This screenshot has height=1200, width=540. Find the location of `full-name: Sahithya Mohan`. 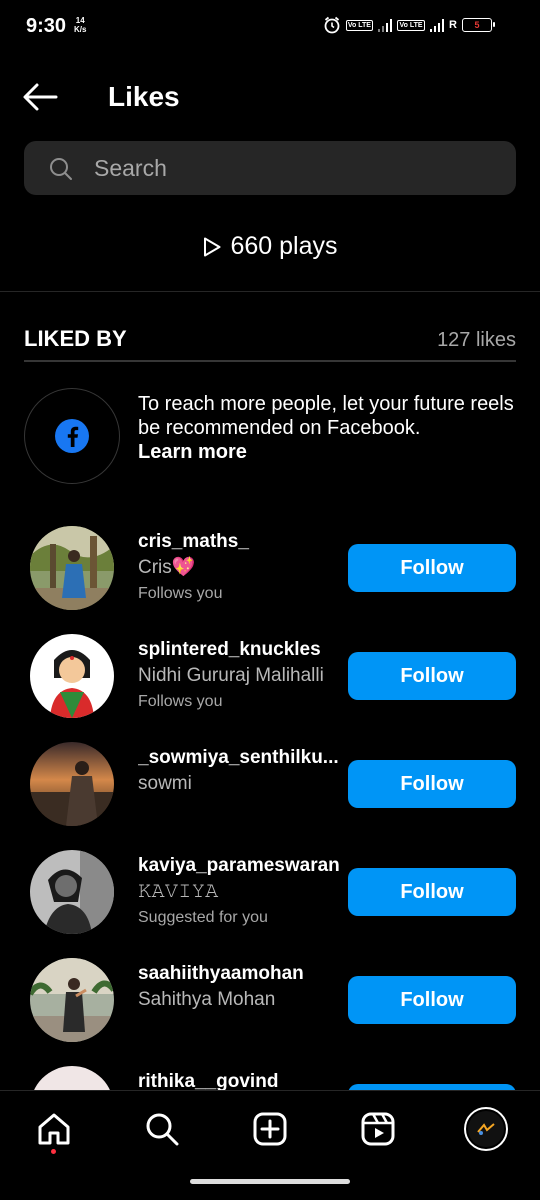

full-name: Sahithya Mohan is located at coordinates (207, 999).